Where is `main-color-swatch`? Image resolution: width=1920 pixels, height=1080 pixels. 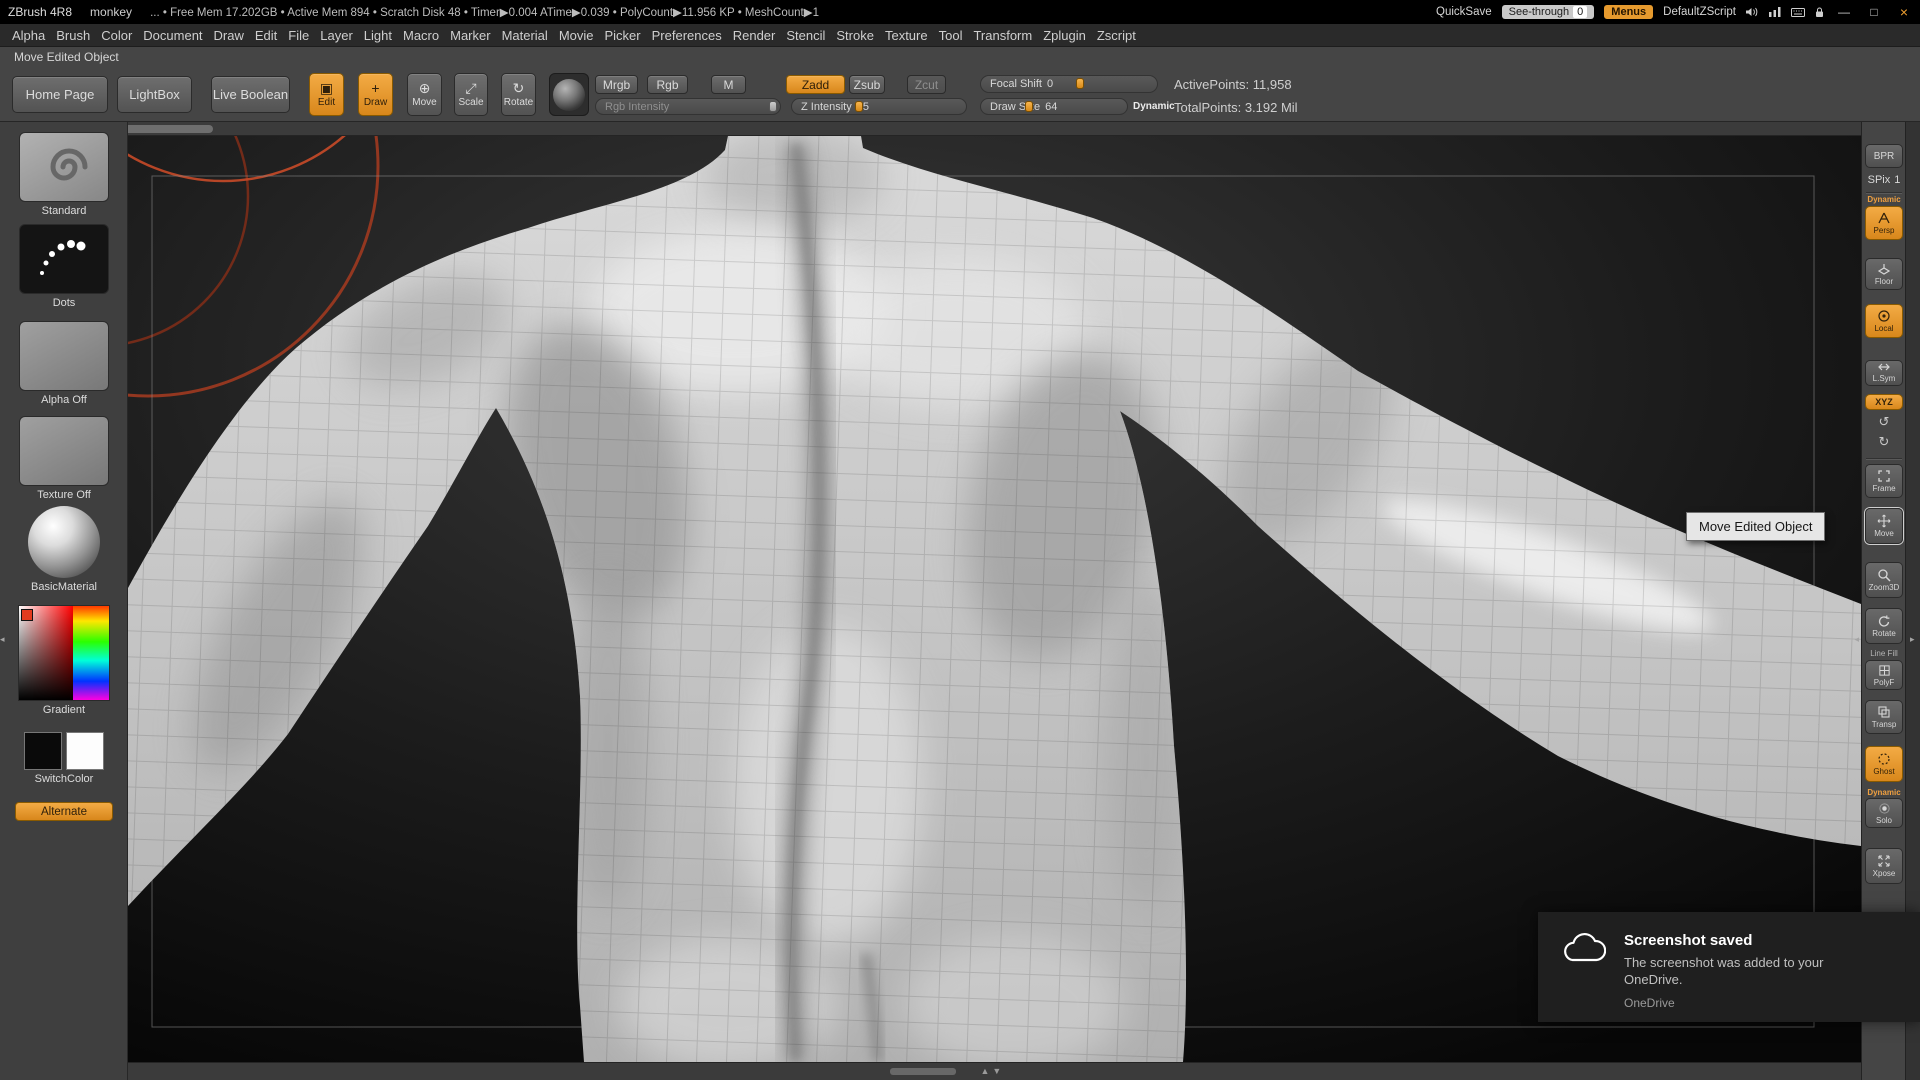
main-color-swatch is located at coordinates (43, 751).